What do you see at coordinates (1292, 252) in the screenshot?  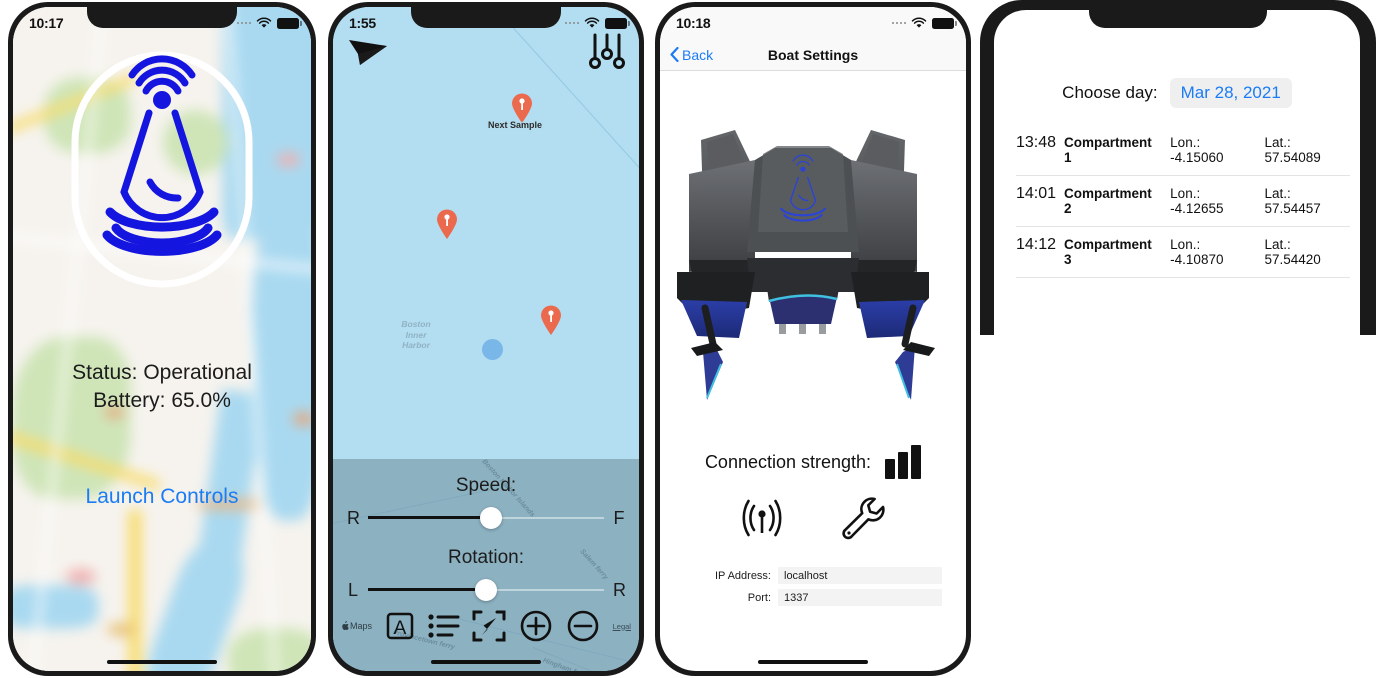 I see `sample-latitude: Lat.: 57.54420` at bounding box center [1292, 252].